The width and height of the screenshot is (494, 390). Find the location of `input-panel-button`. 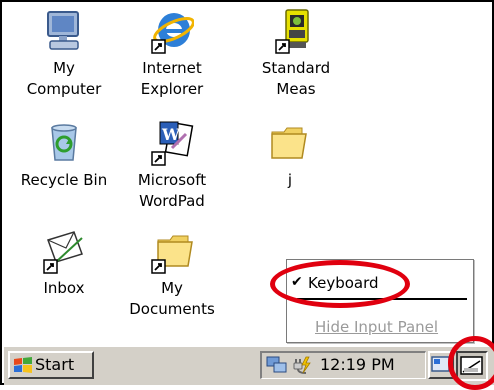

input-panel-button is located at coordinates (472, 366).